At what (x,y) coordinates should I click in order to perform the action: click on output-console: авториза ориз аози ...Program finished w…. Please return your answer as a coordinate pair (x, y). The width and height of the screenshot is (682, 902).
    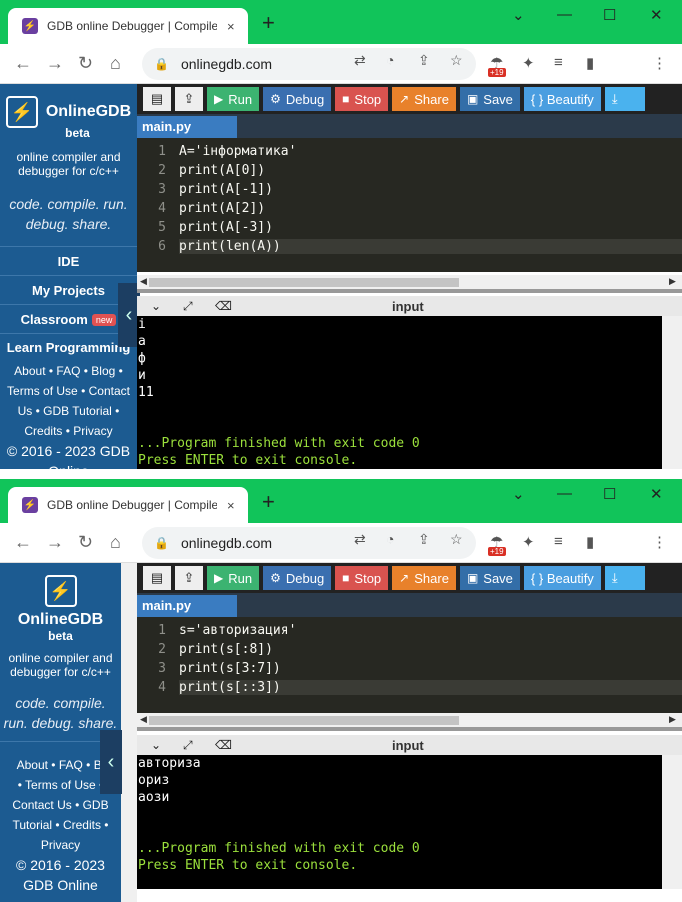
    Looking at the image, I should click on (399, 822).